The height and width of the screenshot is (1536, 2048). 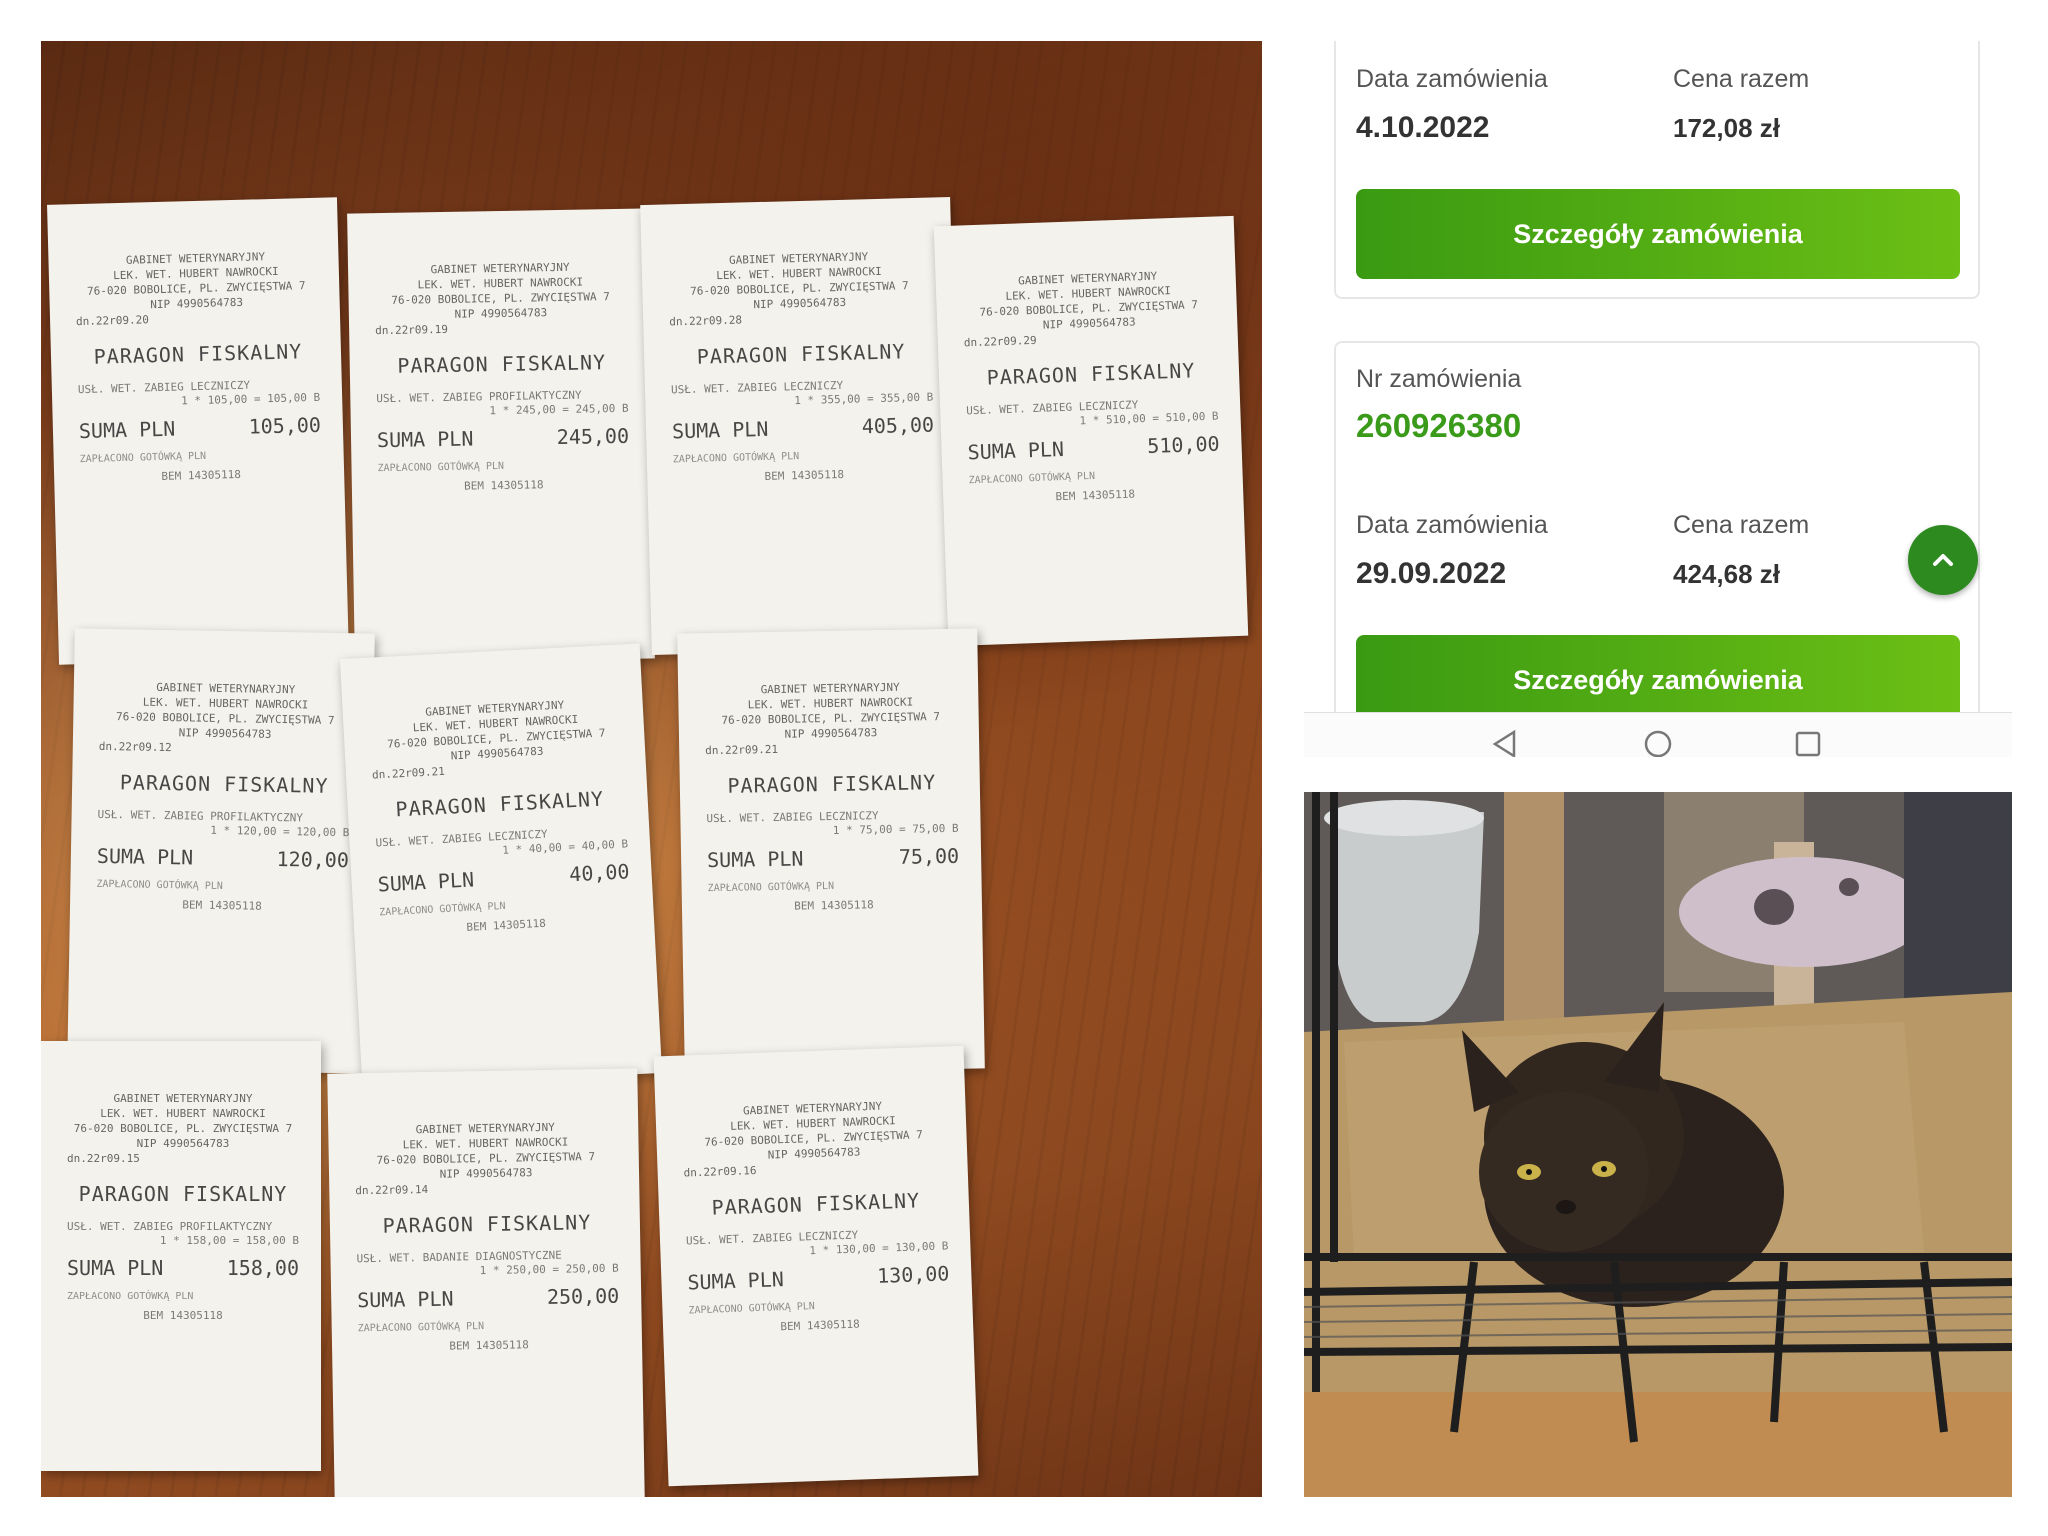 What do you see at coordinates (929, 856) in the screenshot?
I see `receipt-sum-value: 75,00` at bounding box center [929, 856].